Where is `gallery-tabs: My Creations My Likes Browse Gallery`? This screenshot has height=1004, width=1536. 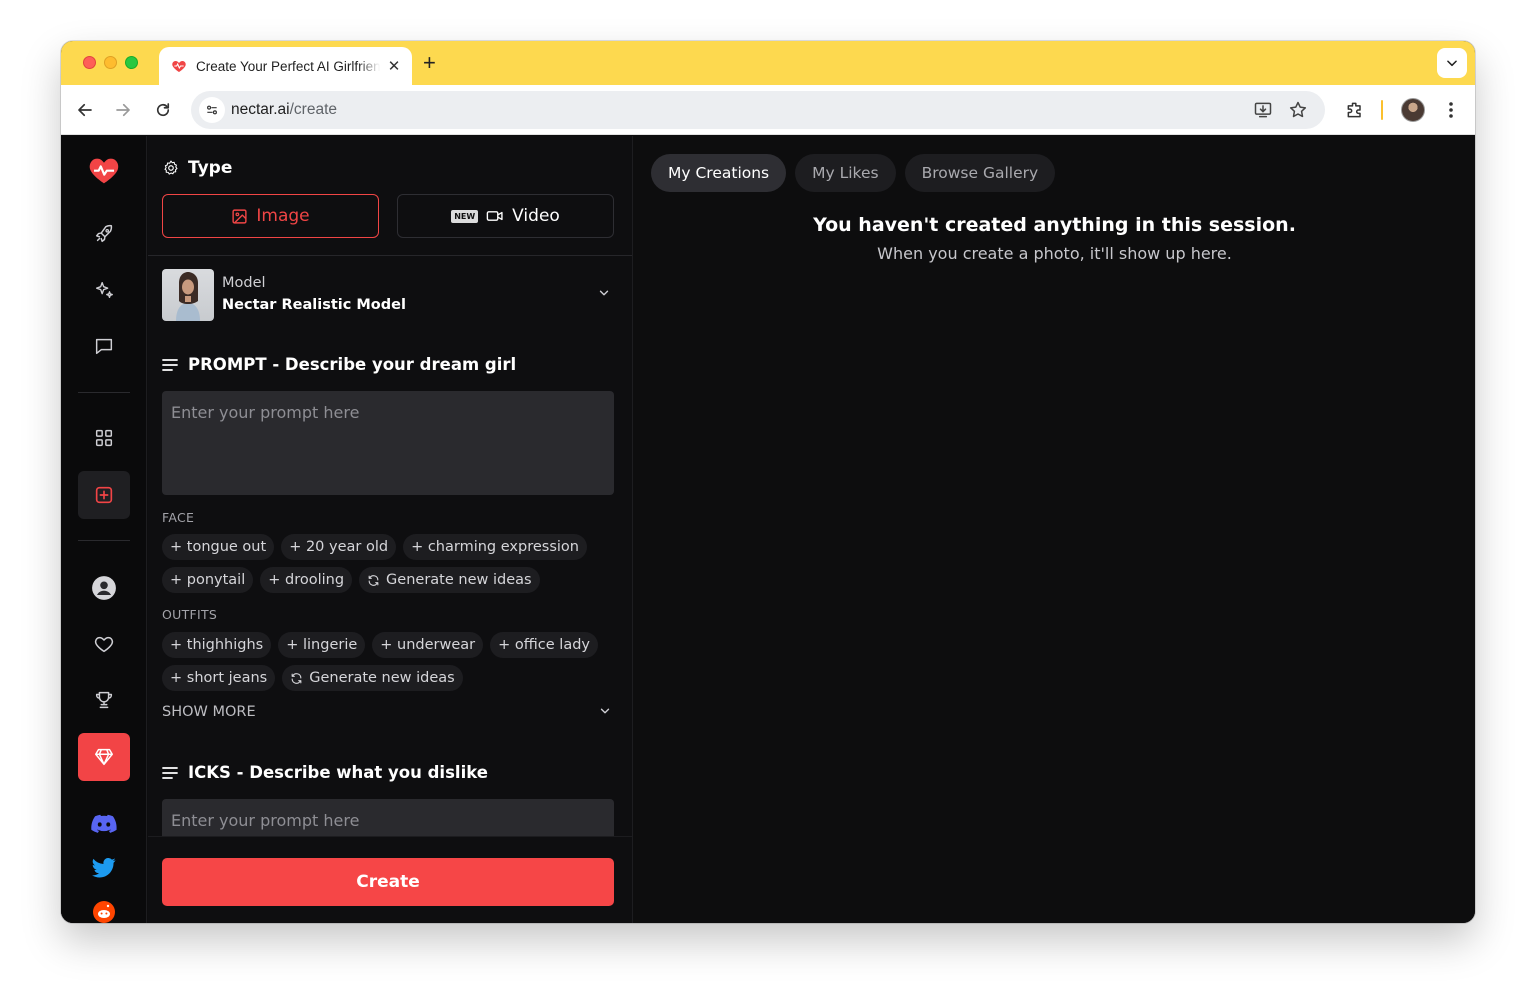
gallery-tabs: My Creations My Likes Browse Gallery is located at coordinates (853, 173).